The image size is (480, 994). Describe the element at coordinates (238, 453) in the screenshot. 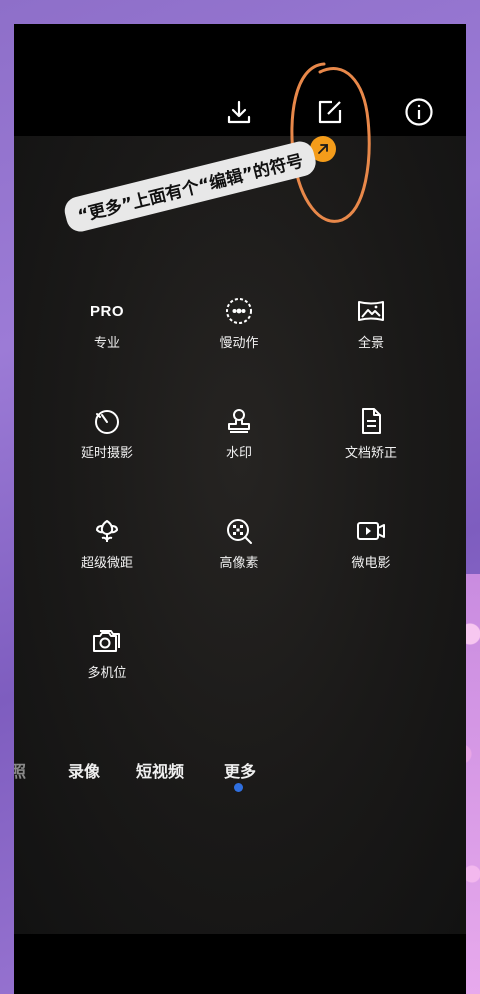

I see `mode-label: 水印` at that location.